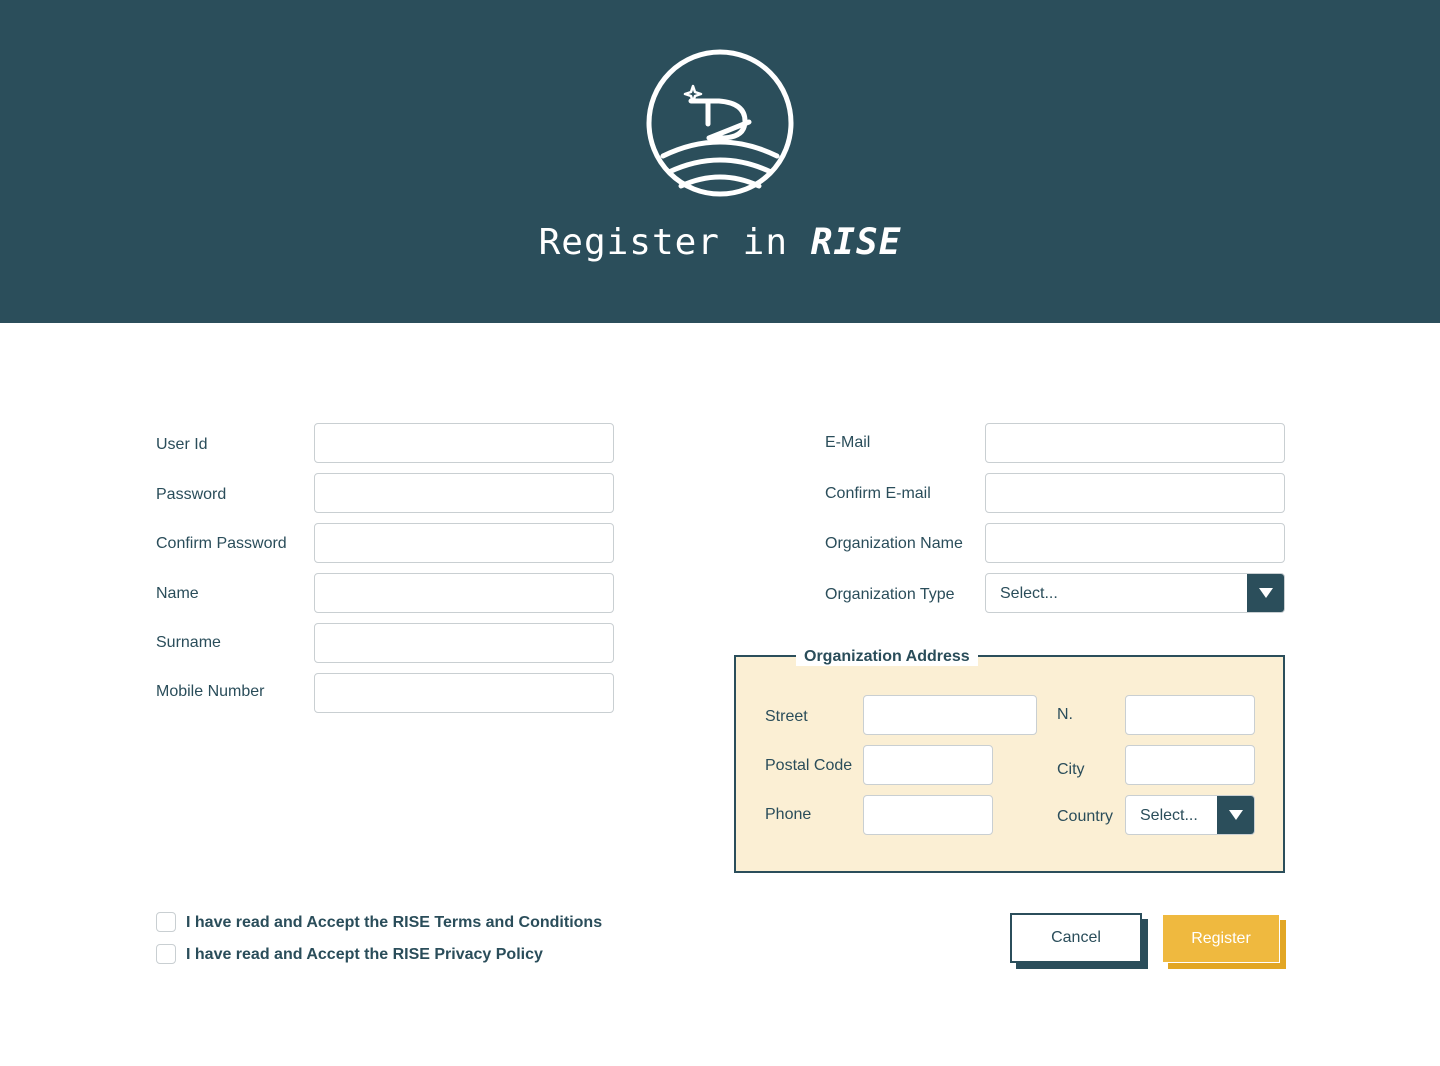  Describe the element at coordinates (191, 494) in the screenshot. I see `password-label: Password` at that location.